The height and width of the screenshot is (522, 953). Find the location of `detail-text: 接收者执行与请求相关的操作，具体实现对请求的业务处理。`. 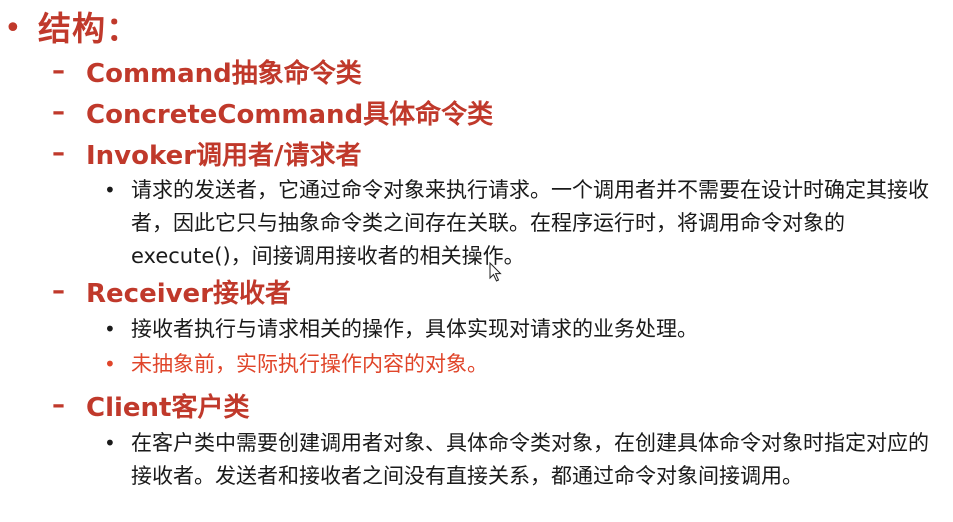

detail-text: 接收者执行与请求相关的操作，具体实现对请求的业务处理。 is located at coordinates (414, 329).